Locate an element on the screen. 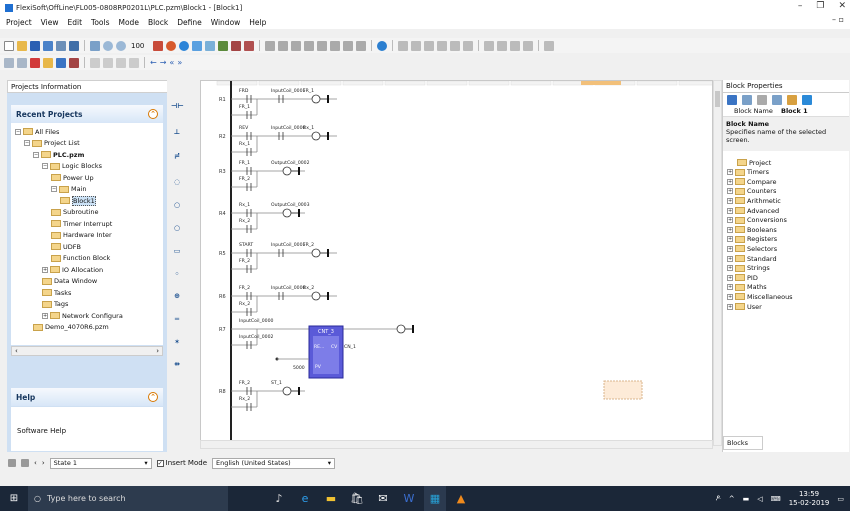  edit4-icon is located at coordinates (134, 62).